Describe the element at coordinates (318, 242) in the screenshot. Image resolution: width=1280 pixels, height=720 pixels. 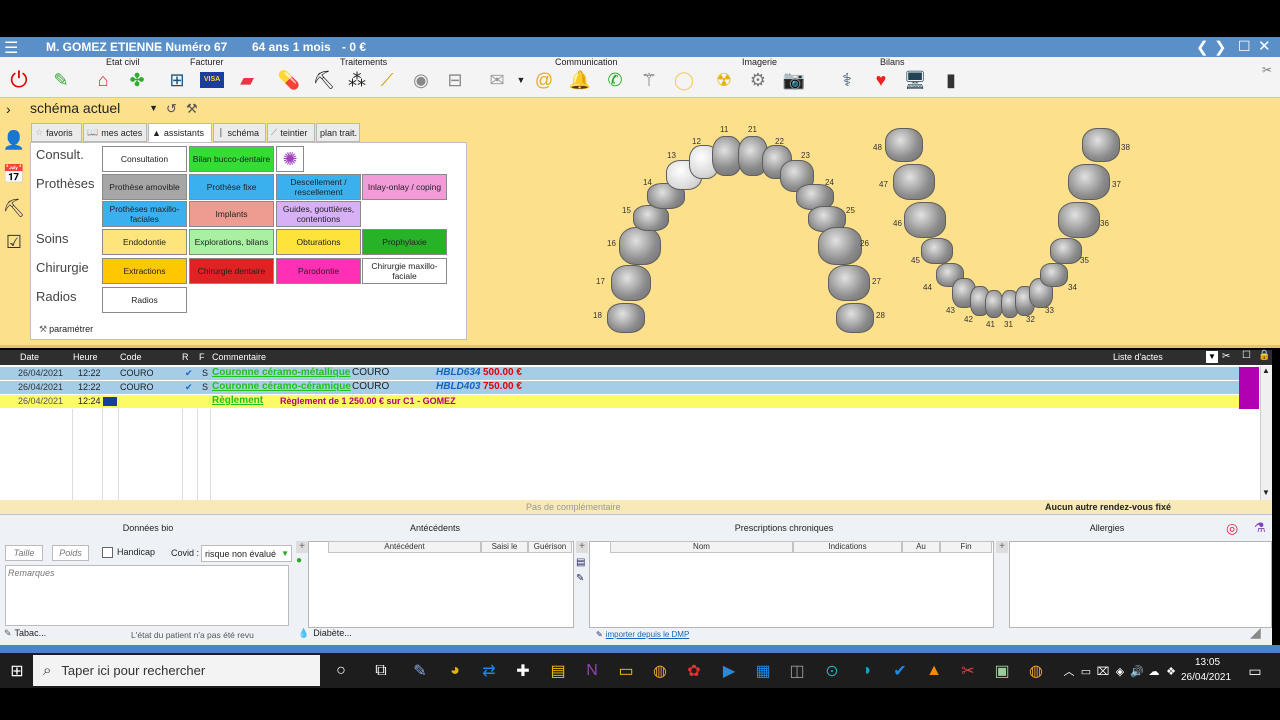
I see `assistant-obturations: Obturations` at that location.